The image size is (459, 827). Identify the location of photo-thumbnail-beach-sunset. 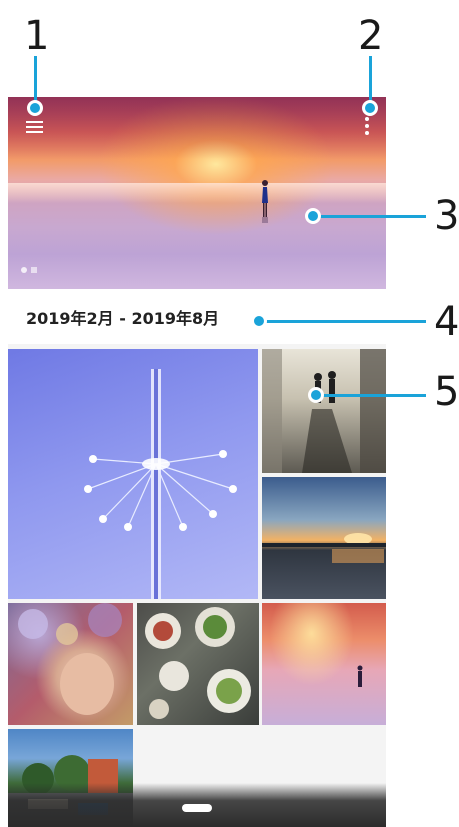
(324, 664).